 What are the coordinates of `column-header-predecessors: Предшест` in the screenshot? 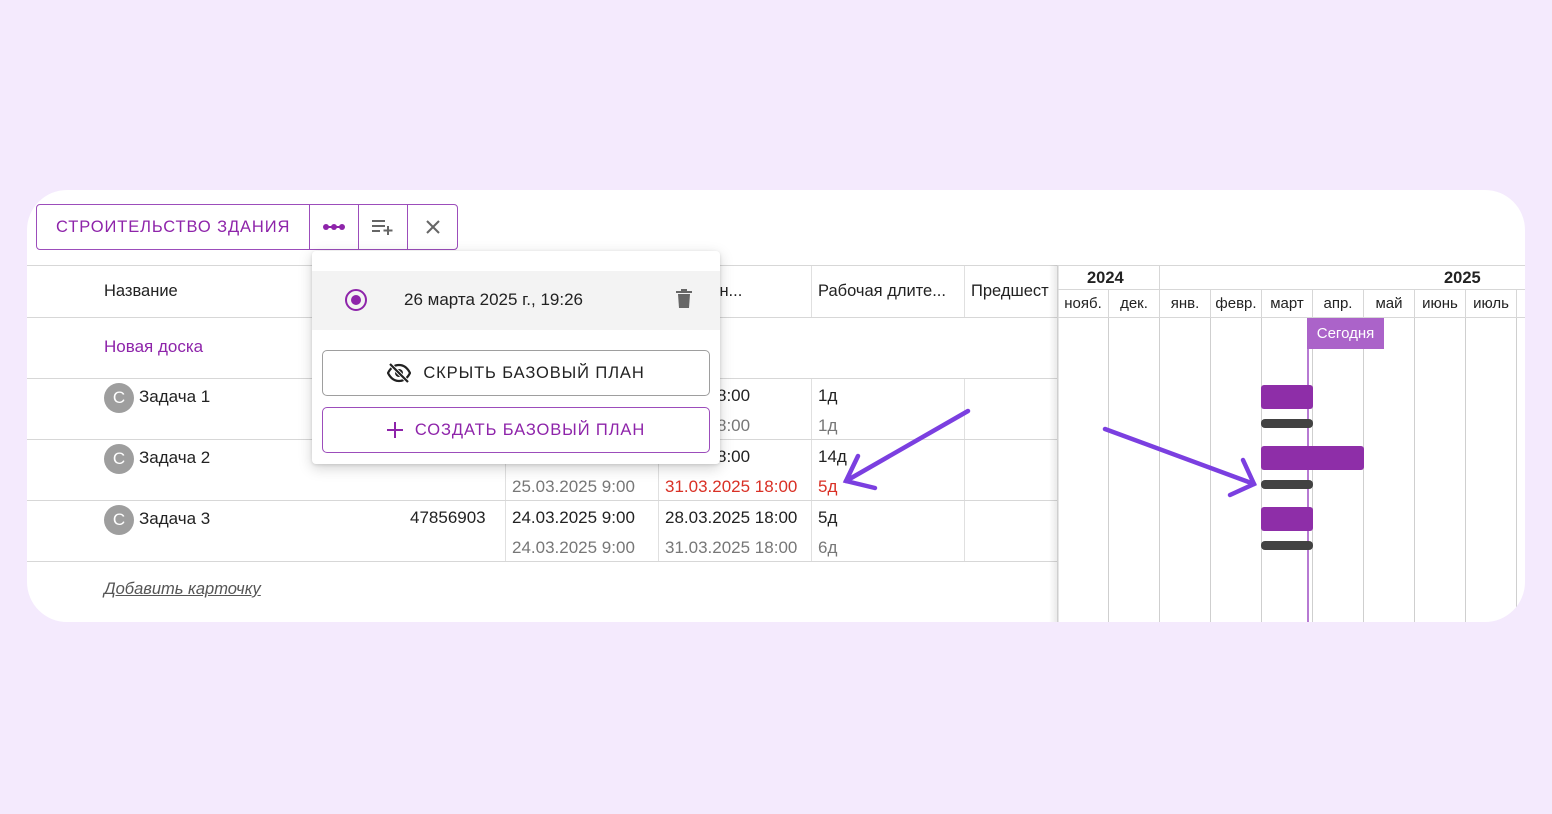 It's located at (1011, 291).